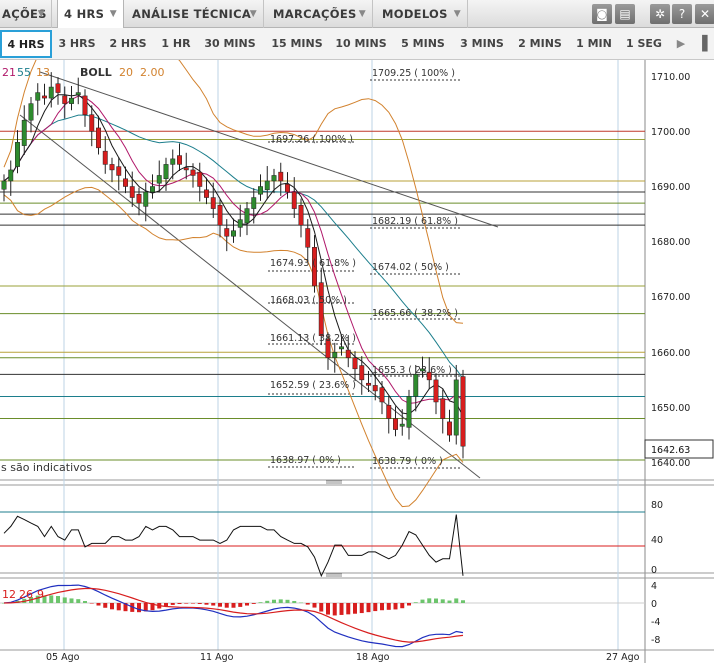  Describe the element at coordinates (361, 44) in the screenshot. I see `tf-10mins: 10 MINS` at that location.